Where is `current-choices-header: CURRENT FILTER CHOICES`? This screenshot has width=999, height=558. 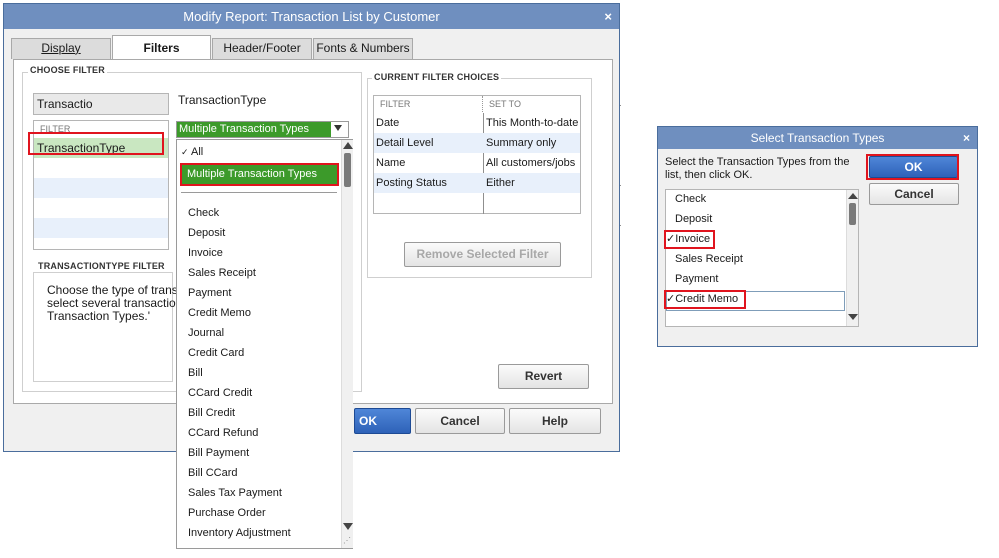
current-choices-header: CURRENT FILTER CHOICES is located at coordinates (437, 77).